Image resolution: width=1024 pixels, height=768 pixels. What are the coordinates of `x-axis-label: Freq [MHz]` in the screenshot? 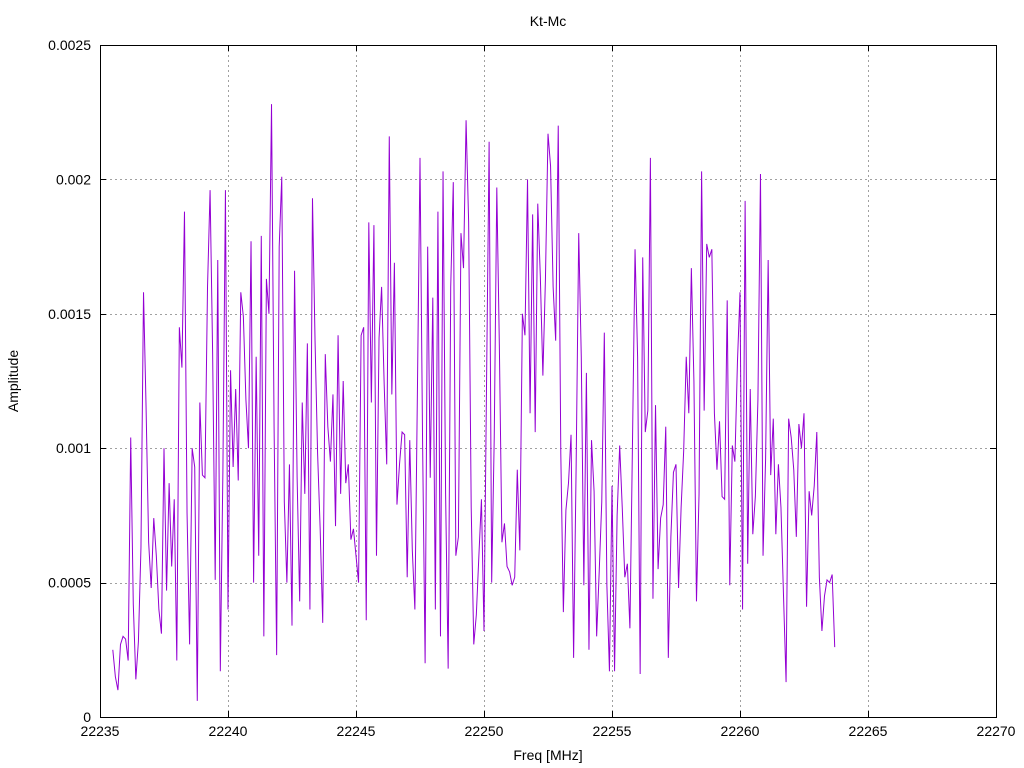 It's located at (547, 755).